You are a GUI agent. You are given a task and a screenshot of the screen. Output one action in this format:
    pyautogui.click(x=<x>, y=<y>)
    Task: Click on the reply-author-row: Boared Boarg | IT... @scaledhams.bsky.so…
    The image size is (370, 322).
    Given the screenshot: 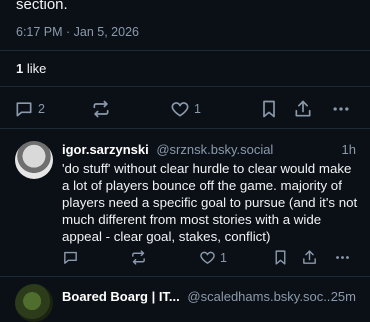 What is the action you would take?
    pyautogui.click(x=209, y=298)
    